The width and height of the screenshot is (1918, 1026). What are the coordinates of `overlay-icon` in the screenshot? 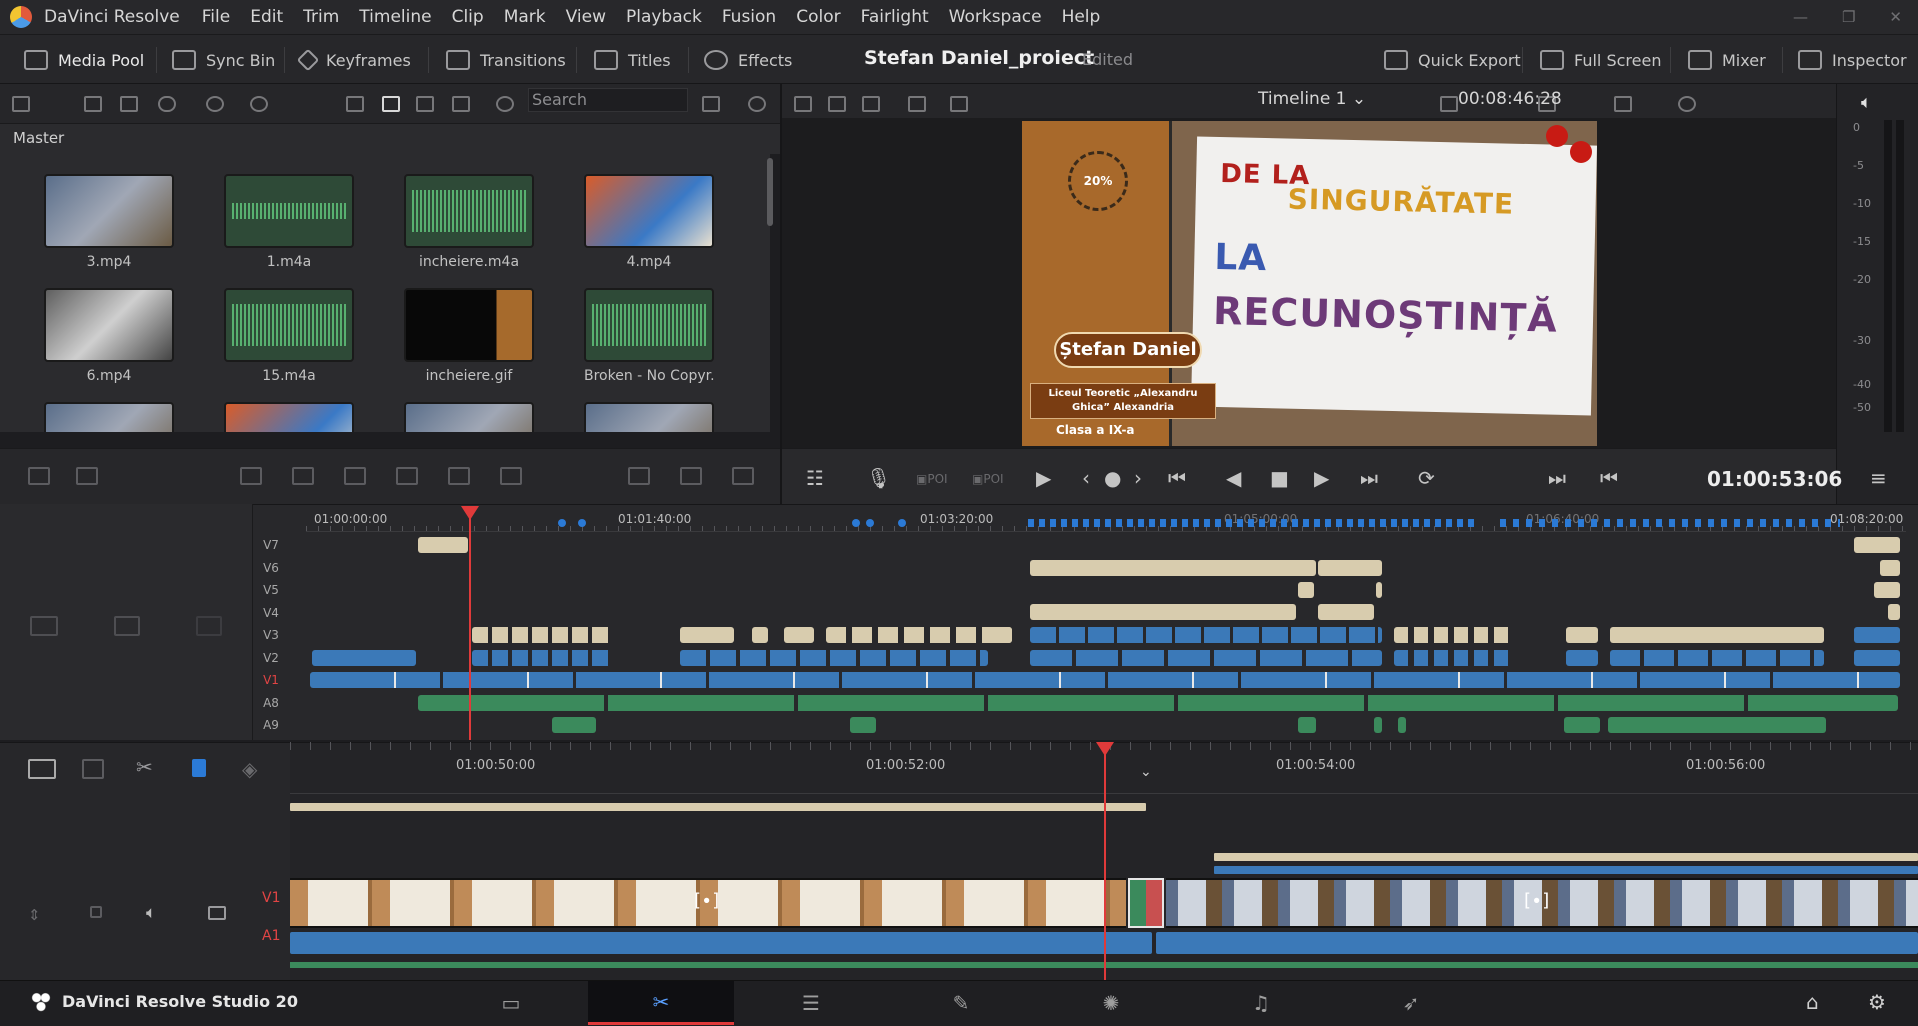 It's located at (1623, 104).